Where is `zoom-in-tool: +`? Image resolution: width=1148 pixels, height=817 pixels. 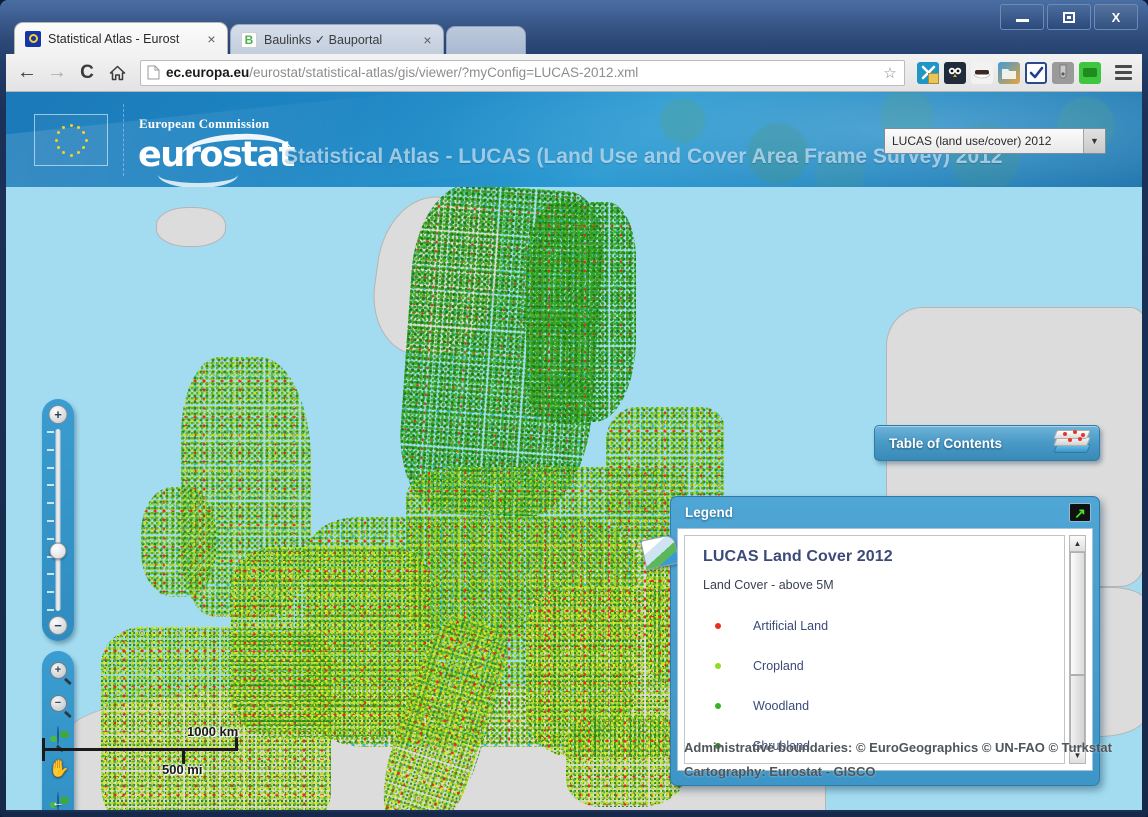 zoom-in-tool: + is located at coordinates (58, 670).